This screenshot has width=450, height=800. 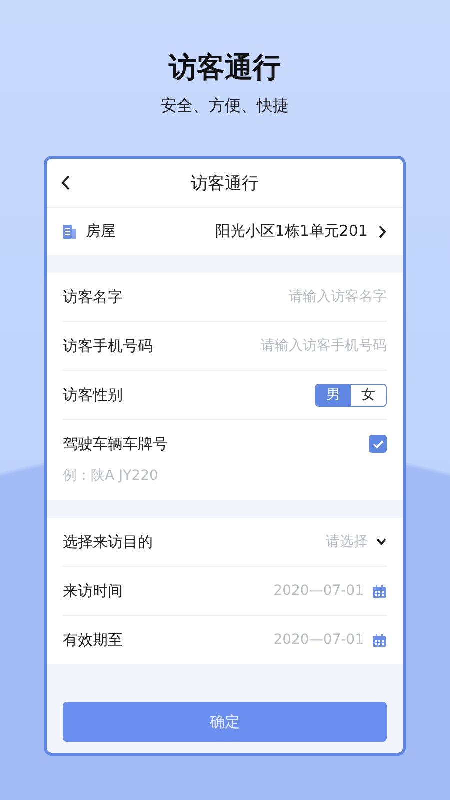 I want to click on field-label: 选择来访目的, so click(x=108, y=542).